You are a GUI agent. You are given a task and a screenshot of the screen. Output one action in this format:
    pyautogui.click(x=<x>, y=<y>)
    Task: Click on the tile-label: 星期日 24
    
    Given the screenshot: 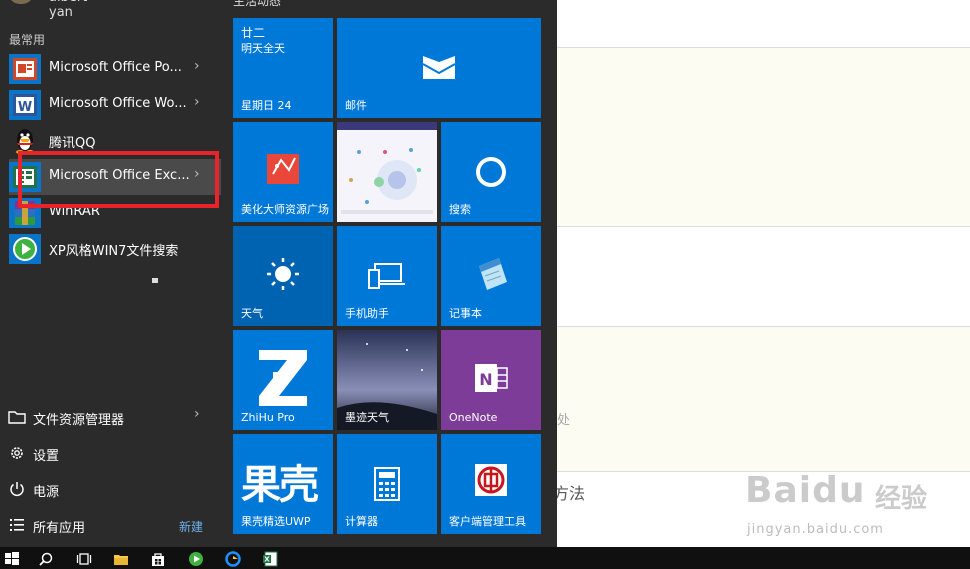 What is the action you would take?
    pyautogui.click(x=266, y=105)
    